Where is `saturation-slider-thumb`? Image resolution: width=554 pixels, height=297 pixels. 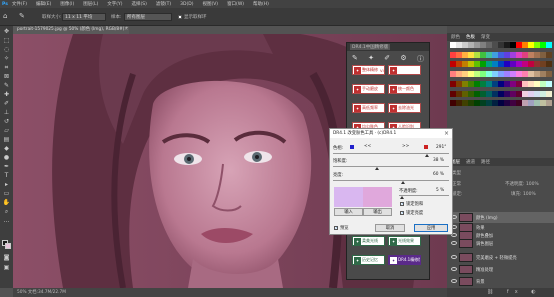
saturation-slider-thumb is located at coordinates (377, 168).